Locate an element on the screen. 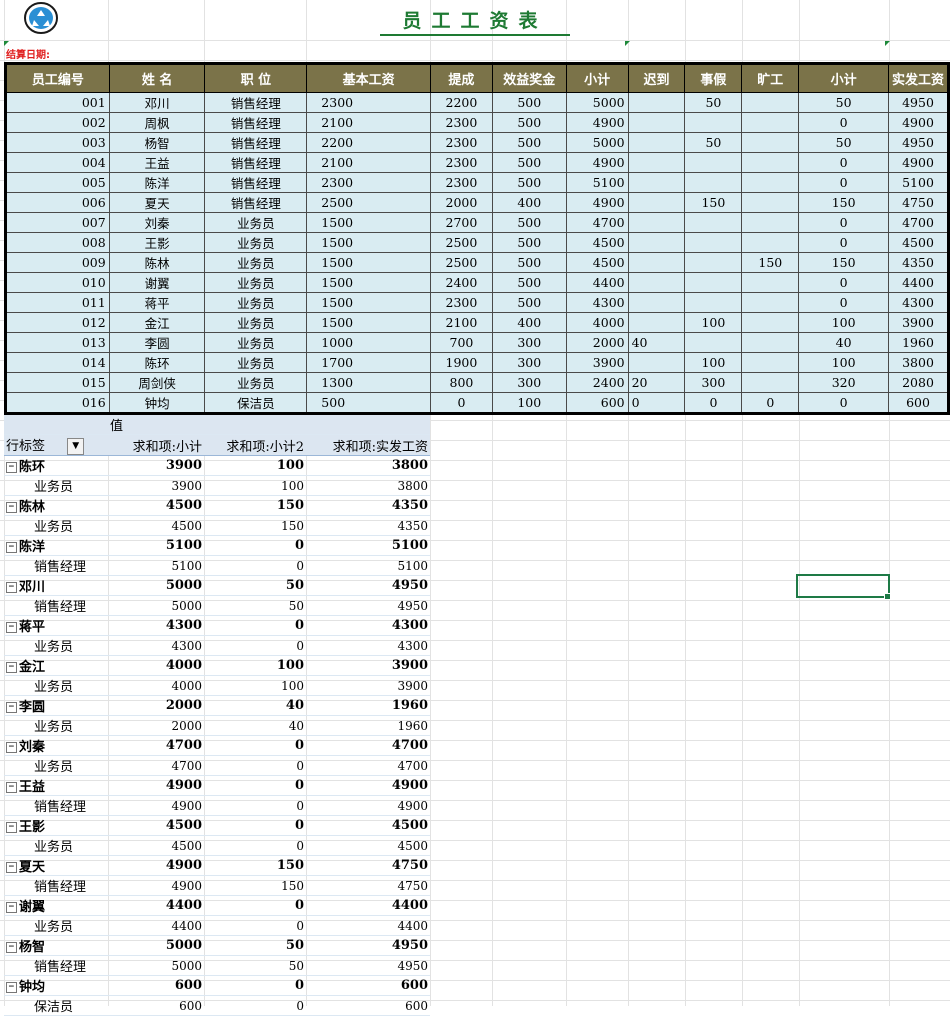 Image resolution: width=950 pixels, height=1016 pixels. table-cell: 4750 is located at coordinates (918, 202).